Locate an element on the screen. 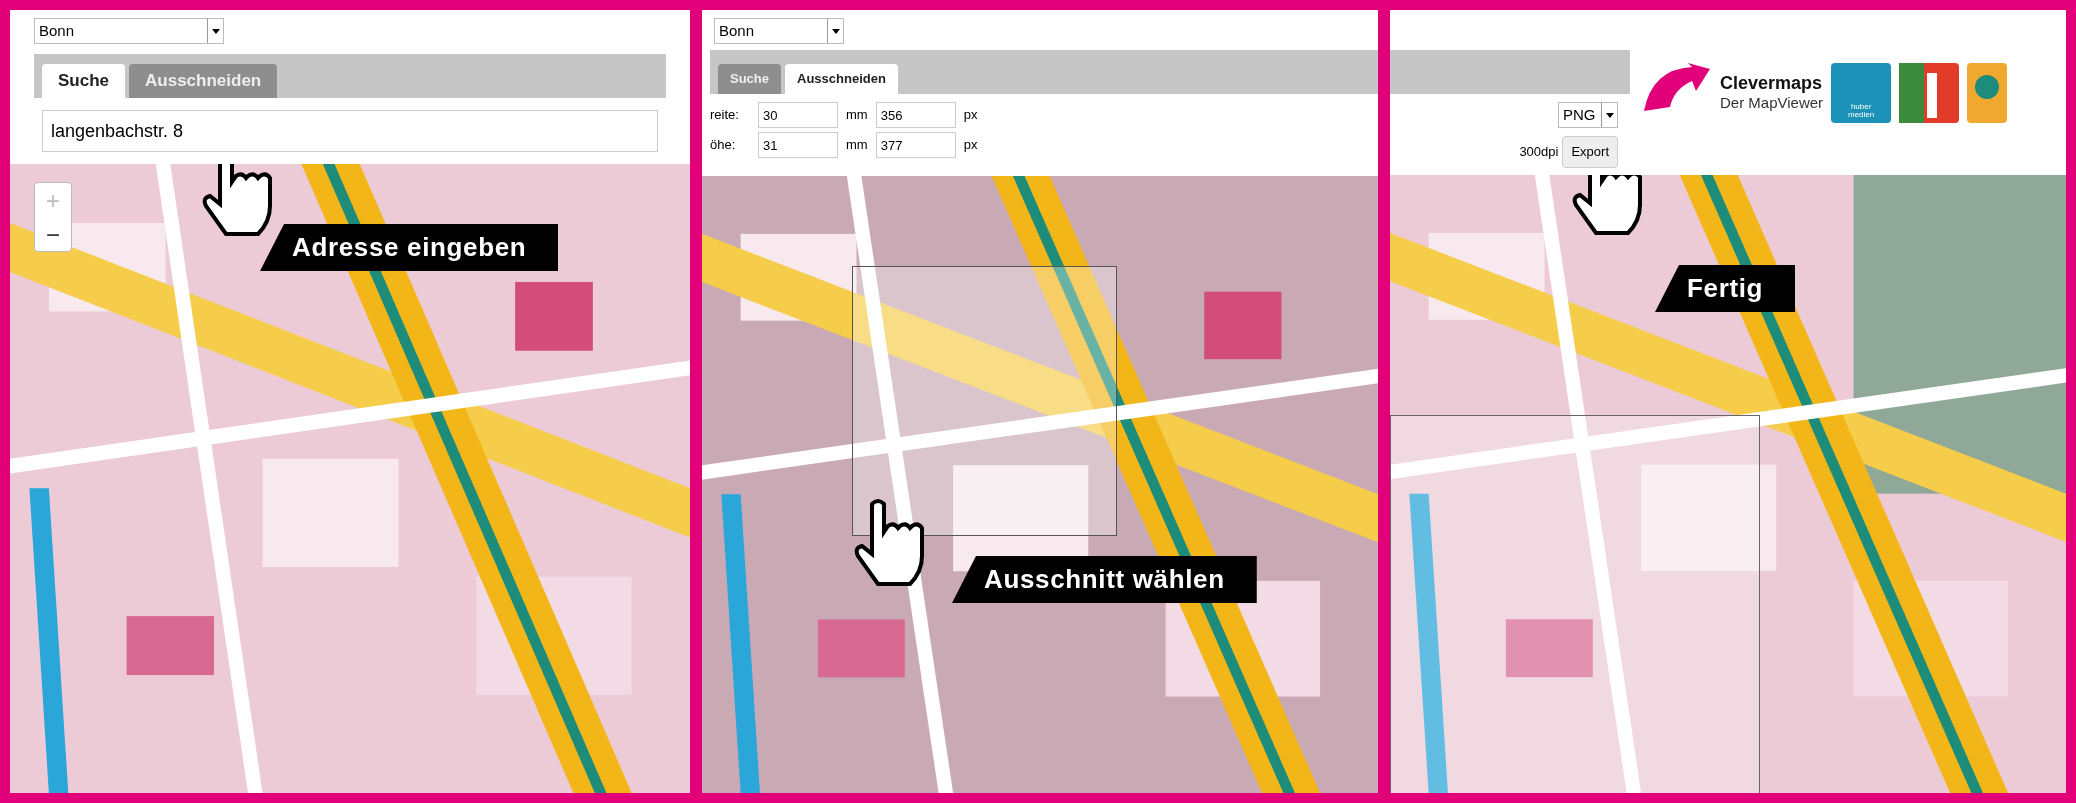 The height and width of the screenshot is (803, 2076). px-field: 356 is located at coordinates (915, 115).